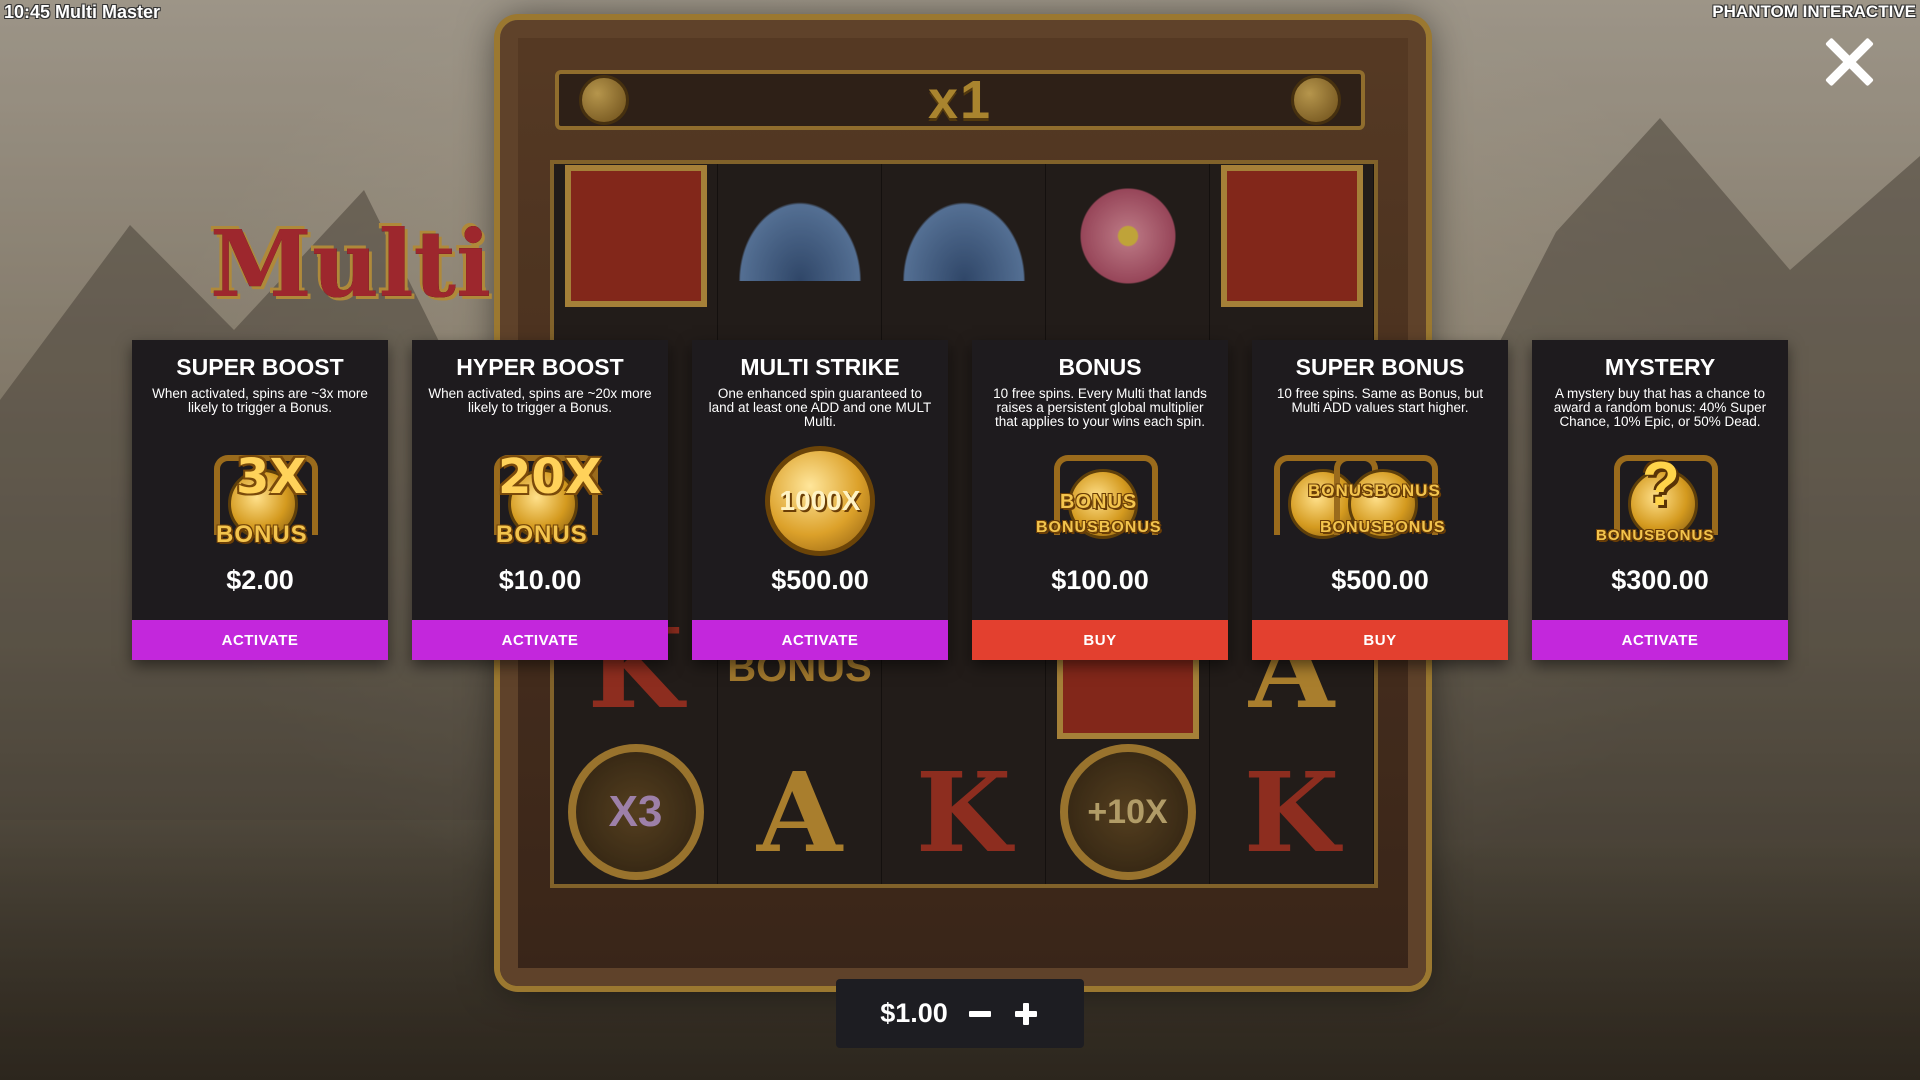 The height and width of the screenshot is (1080, 1920). Describe the element at coordinates (1660, 367) in the screenshot. I see `card-title: MYSTERY` at that location.